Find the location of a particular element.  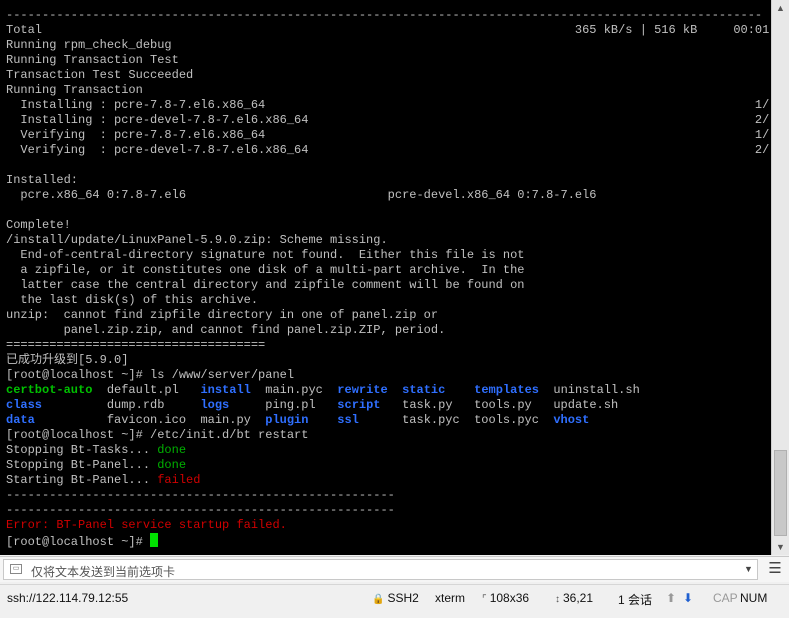

terminal-text: data is located at coordinates (20, 420).